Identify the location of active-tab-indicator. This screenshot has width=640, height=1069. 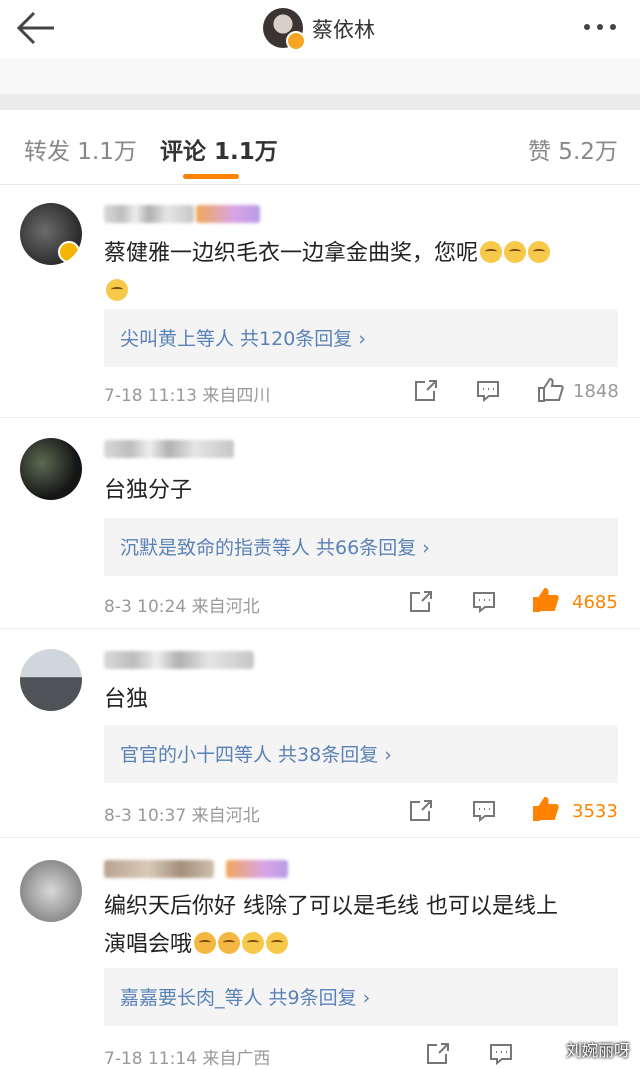
(211, 176).